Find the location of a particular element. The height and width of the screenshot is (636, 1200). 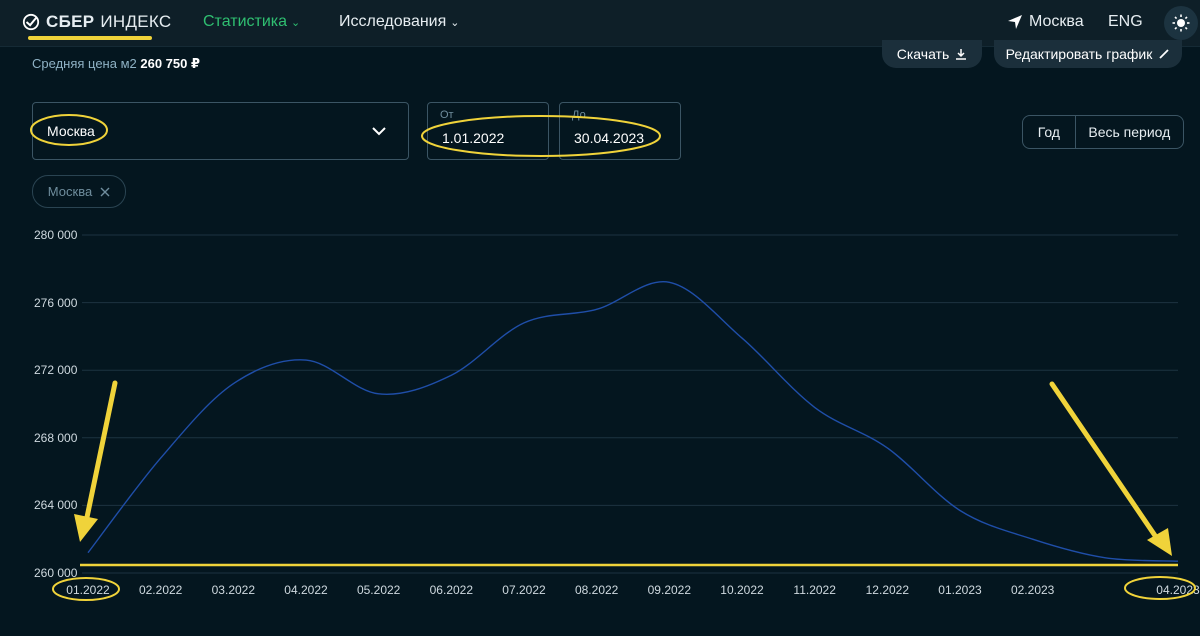

highlight-ellipse-dates is located at coordinates (541, 136).